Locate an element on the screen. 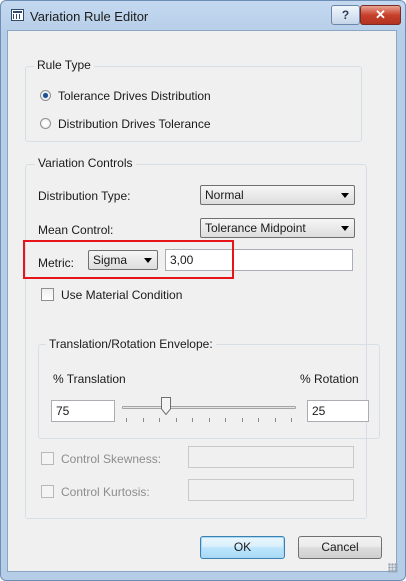 This screenshot has height=581, width=406. radio-label: Distribution Drives Tolerance is located at coordinates (134, 124).